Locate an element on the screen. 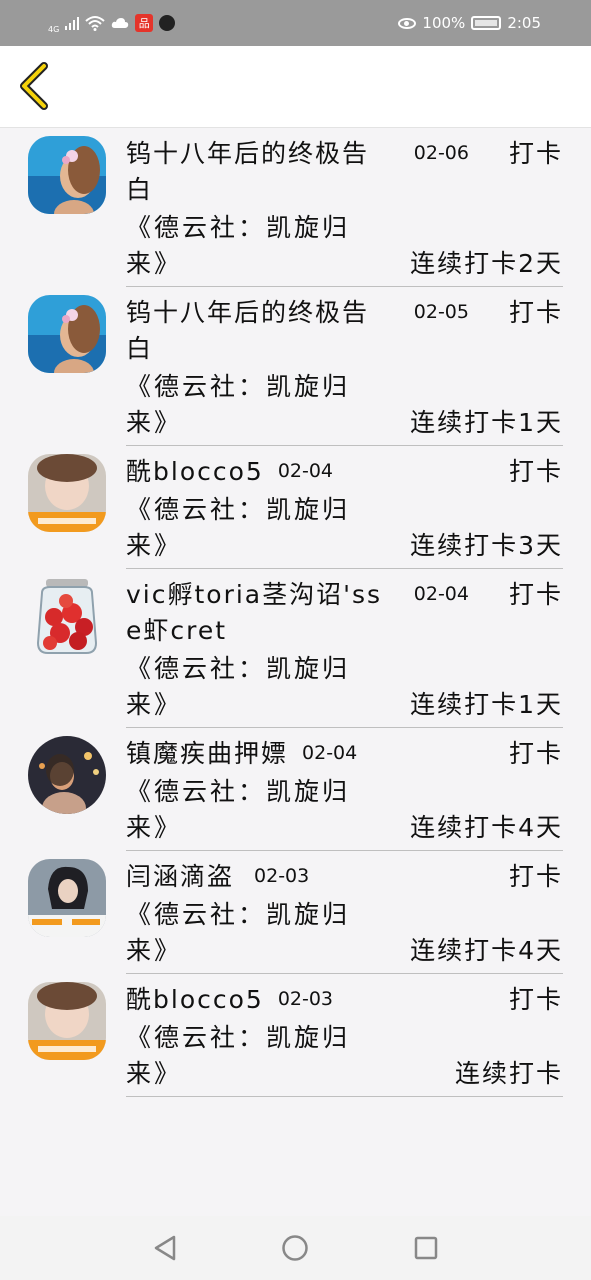 The height and width of the screenshot is (1280, 591). navigation-bar is located at coordinates (295, 1248).